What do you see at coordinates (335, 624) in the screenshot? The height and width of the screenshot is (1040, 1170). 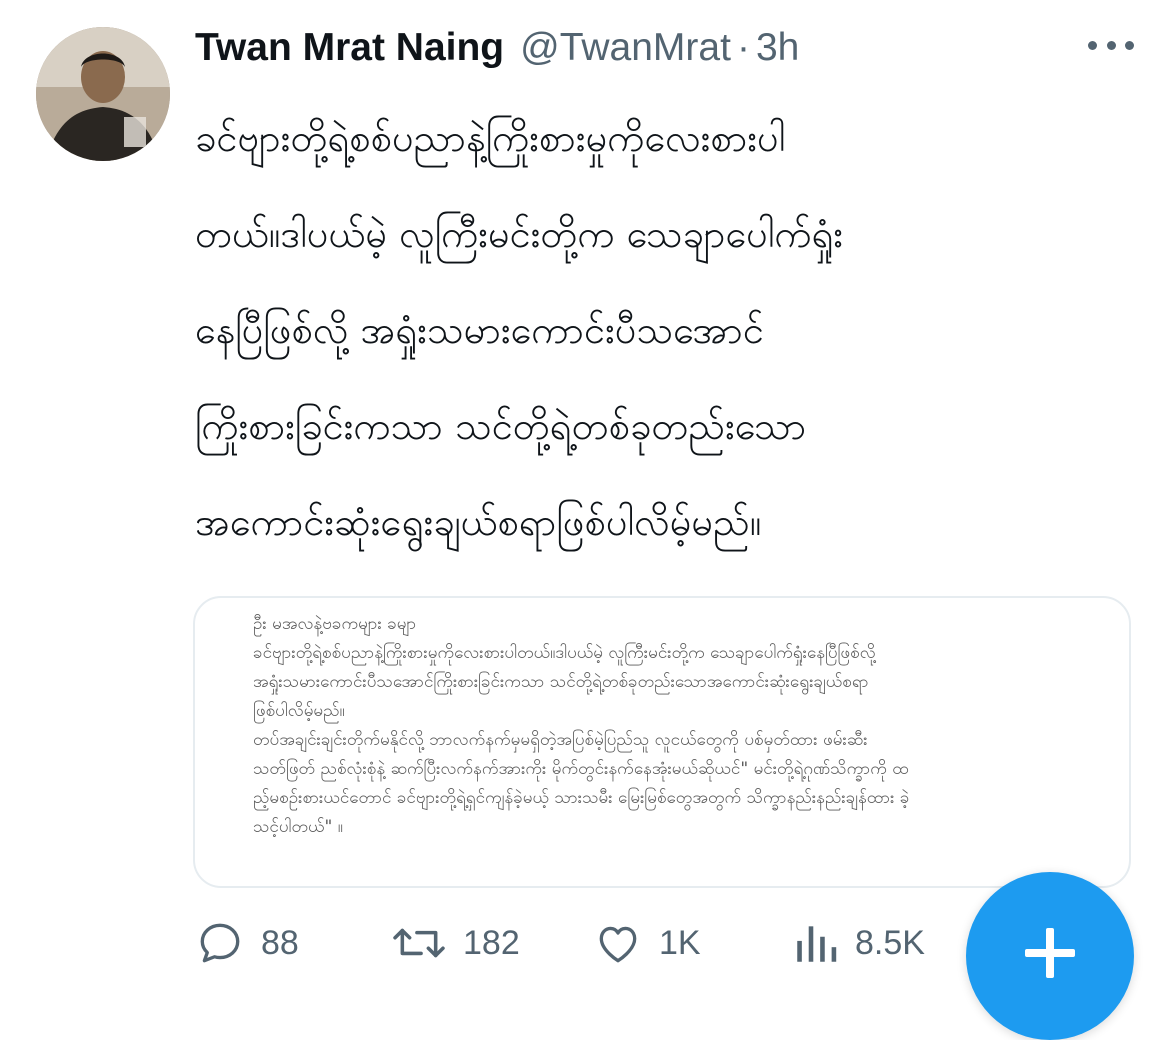 I see `image-text-line: ဦး မအလနဲ့ဗခကများ ခမျာ` at bounding box center [335, 624].